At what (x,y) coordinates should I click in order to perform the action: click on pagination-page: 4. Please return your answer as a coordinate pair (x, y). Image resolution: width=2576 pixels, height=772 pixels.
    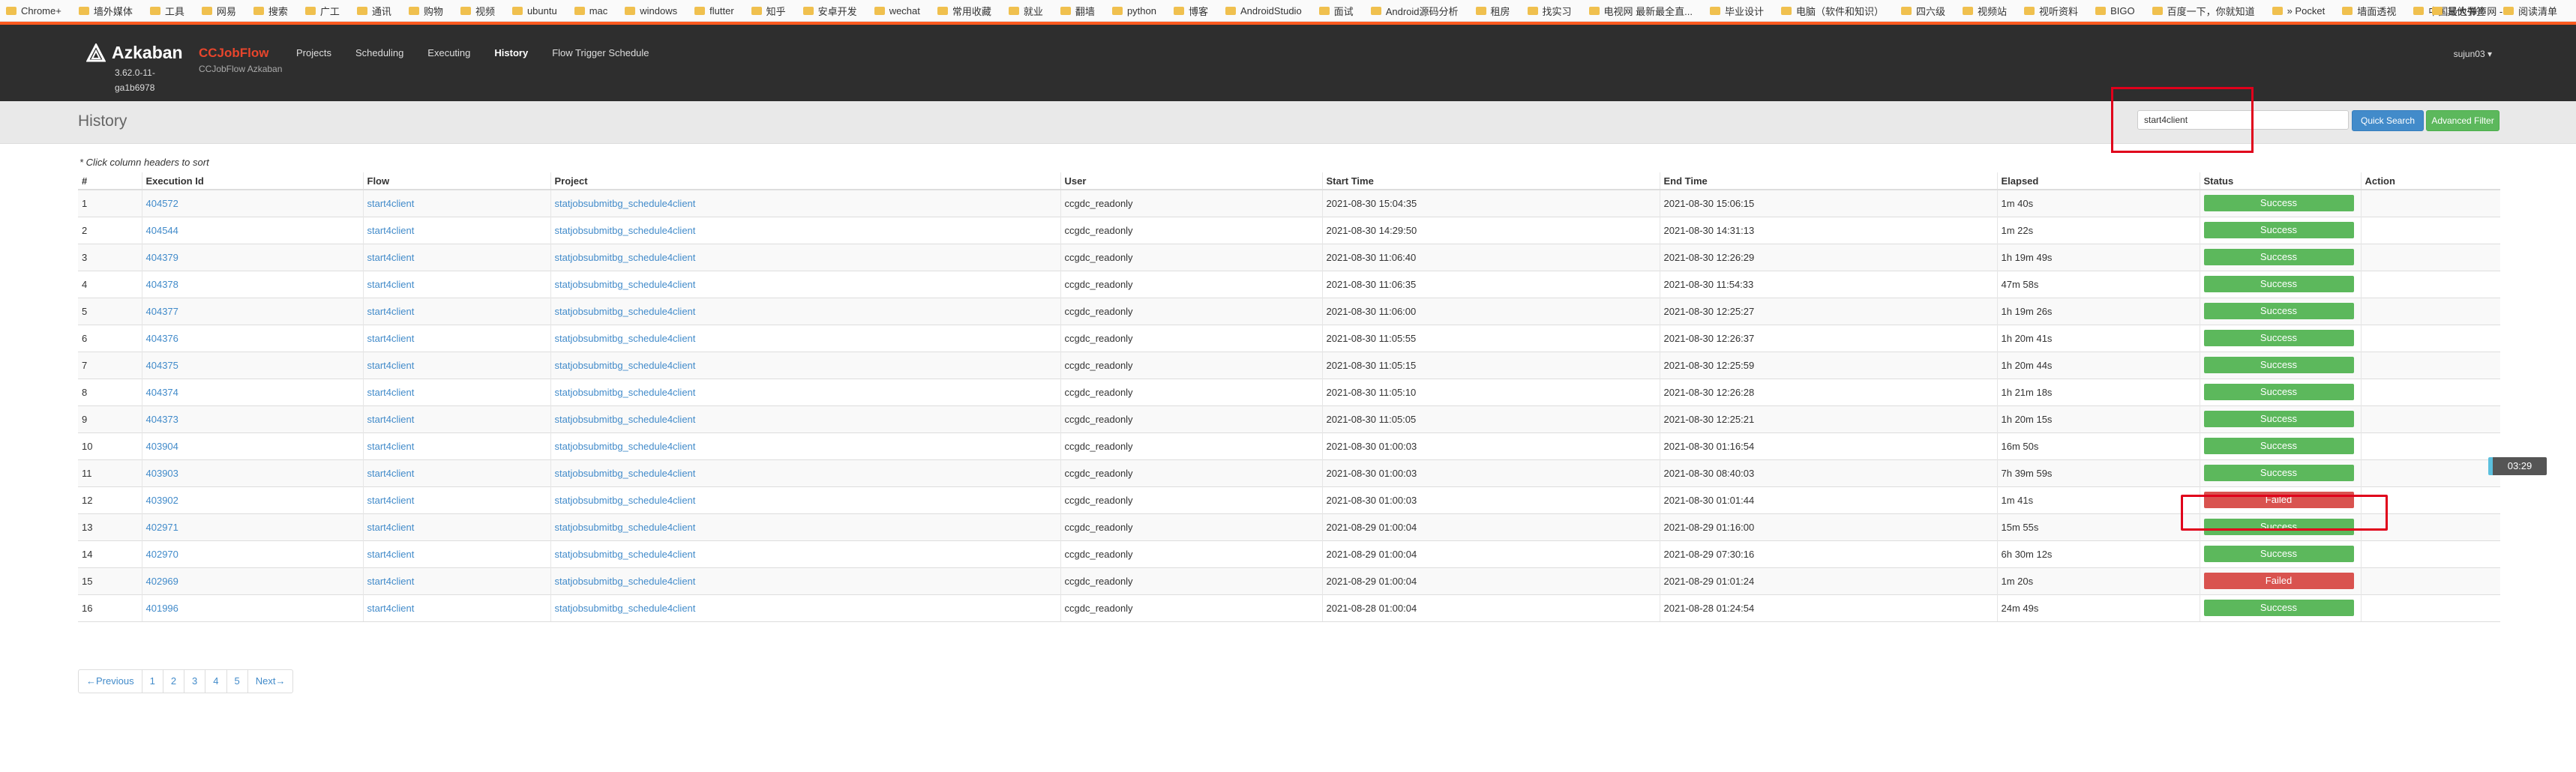
    Looking at the image, I should click on (216, 681).